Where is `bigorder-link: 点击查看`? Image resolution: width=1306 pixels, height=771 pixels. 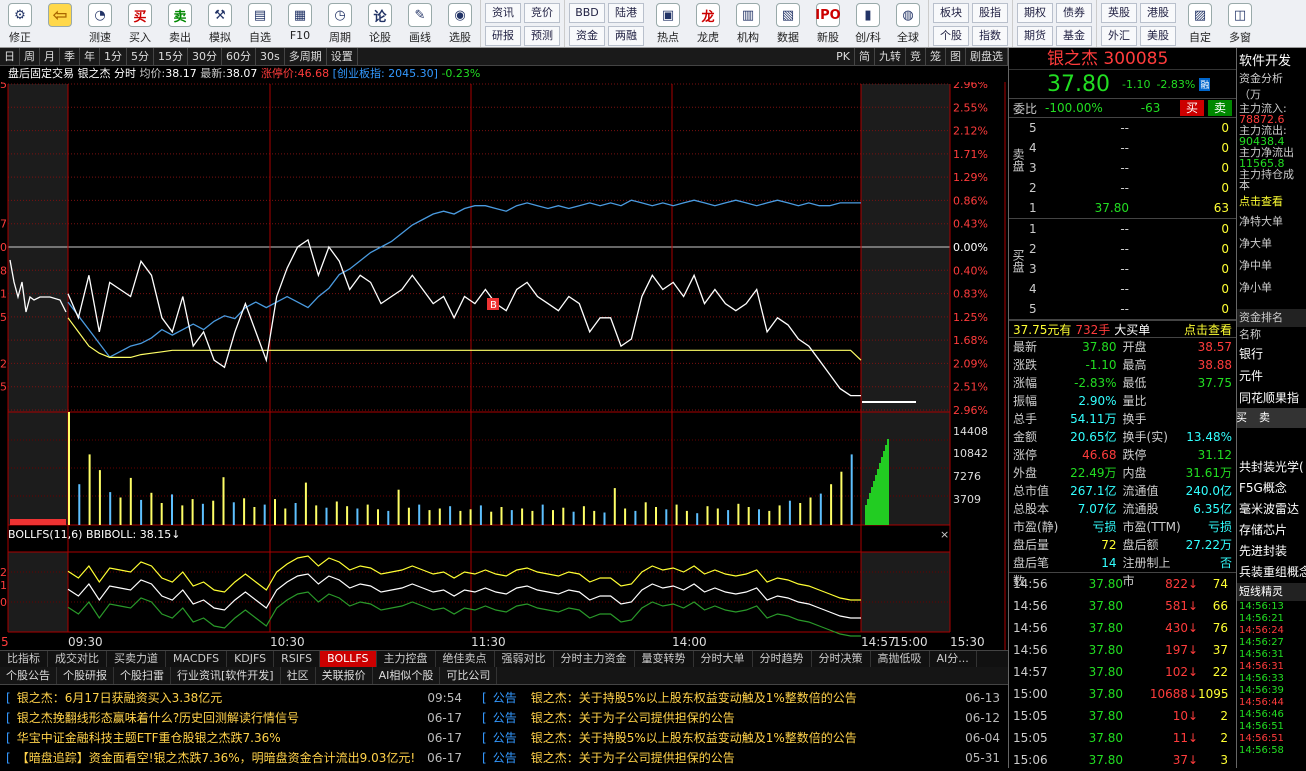
bigorder-link: 点击查看 is located at coordinates (1208, 329).